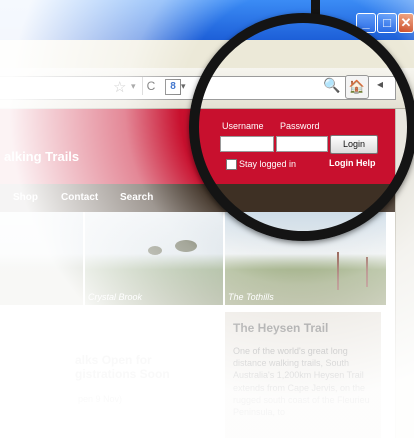 The image size is (414, 438). Describe the element at coordinates (404, 273) in the screenshot. I see `scrollbar` at that location.